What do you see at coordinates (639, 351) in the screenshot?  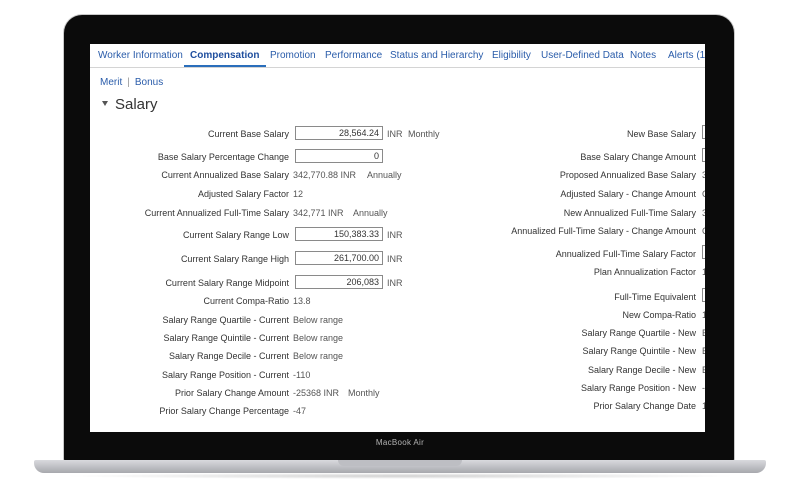 I see `range-quintile-new-label: Salary Range Quintile - New` at bounding box center [639, 351].